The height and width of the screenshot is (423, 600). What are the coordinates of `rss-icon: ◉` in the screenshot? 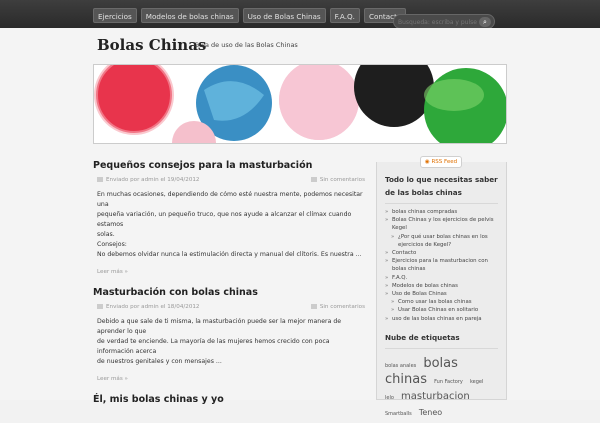 It's located at (427, 162).